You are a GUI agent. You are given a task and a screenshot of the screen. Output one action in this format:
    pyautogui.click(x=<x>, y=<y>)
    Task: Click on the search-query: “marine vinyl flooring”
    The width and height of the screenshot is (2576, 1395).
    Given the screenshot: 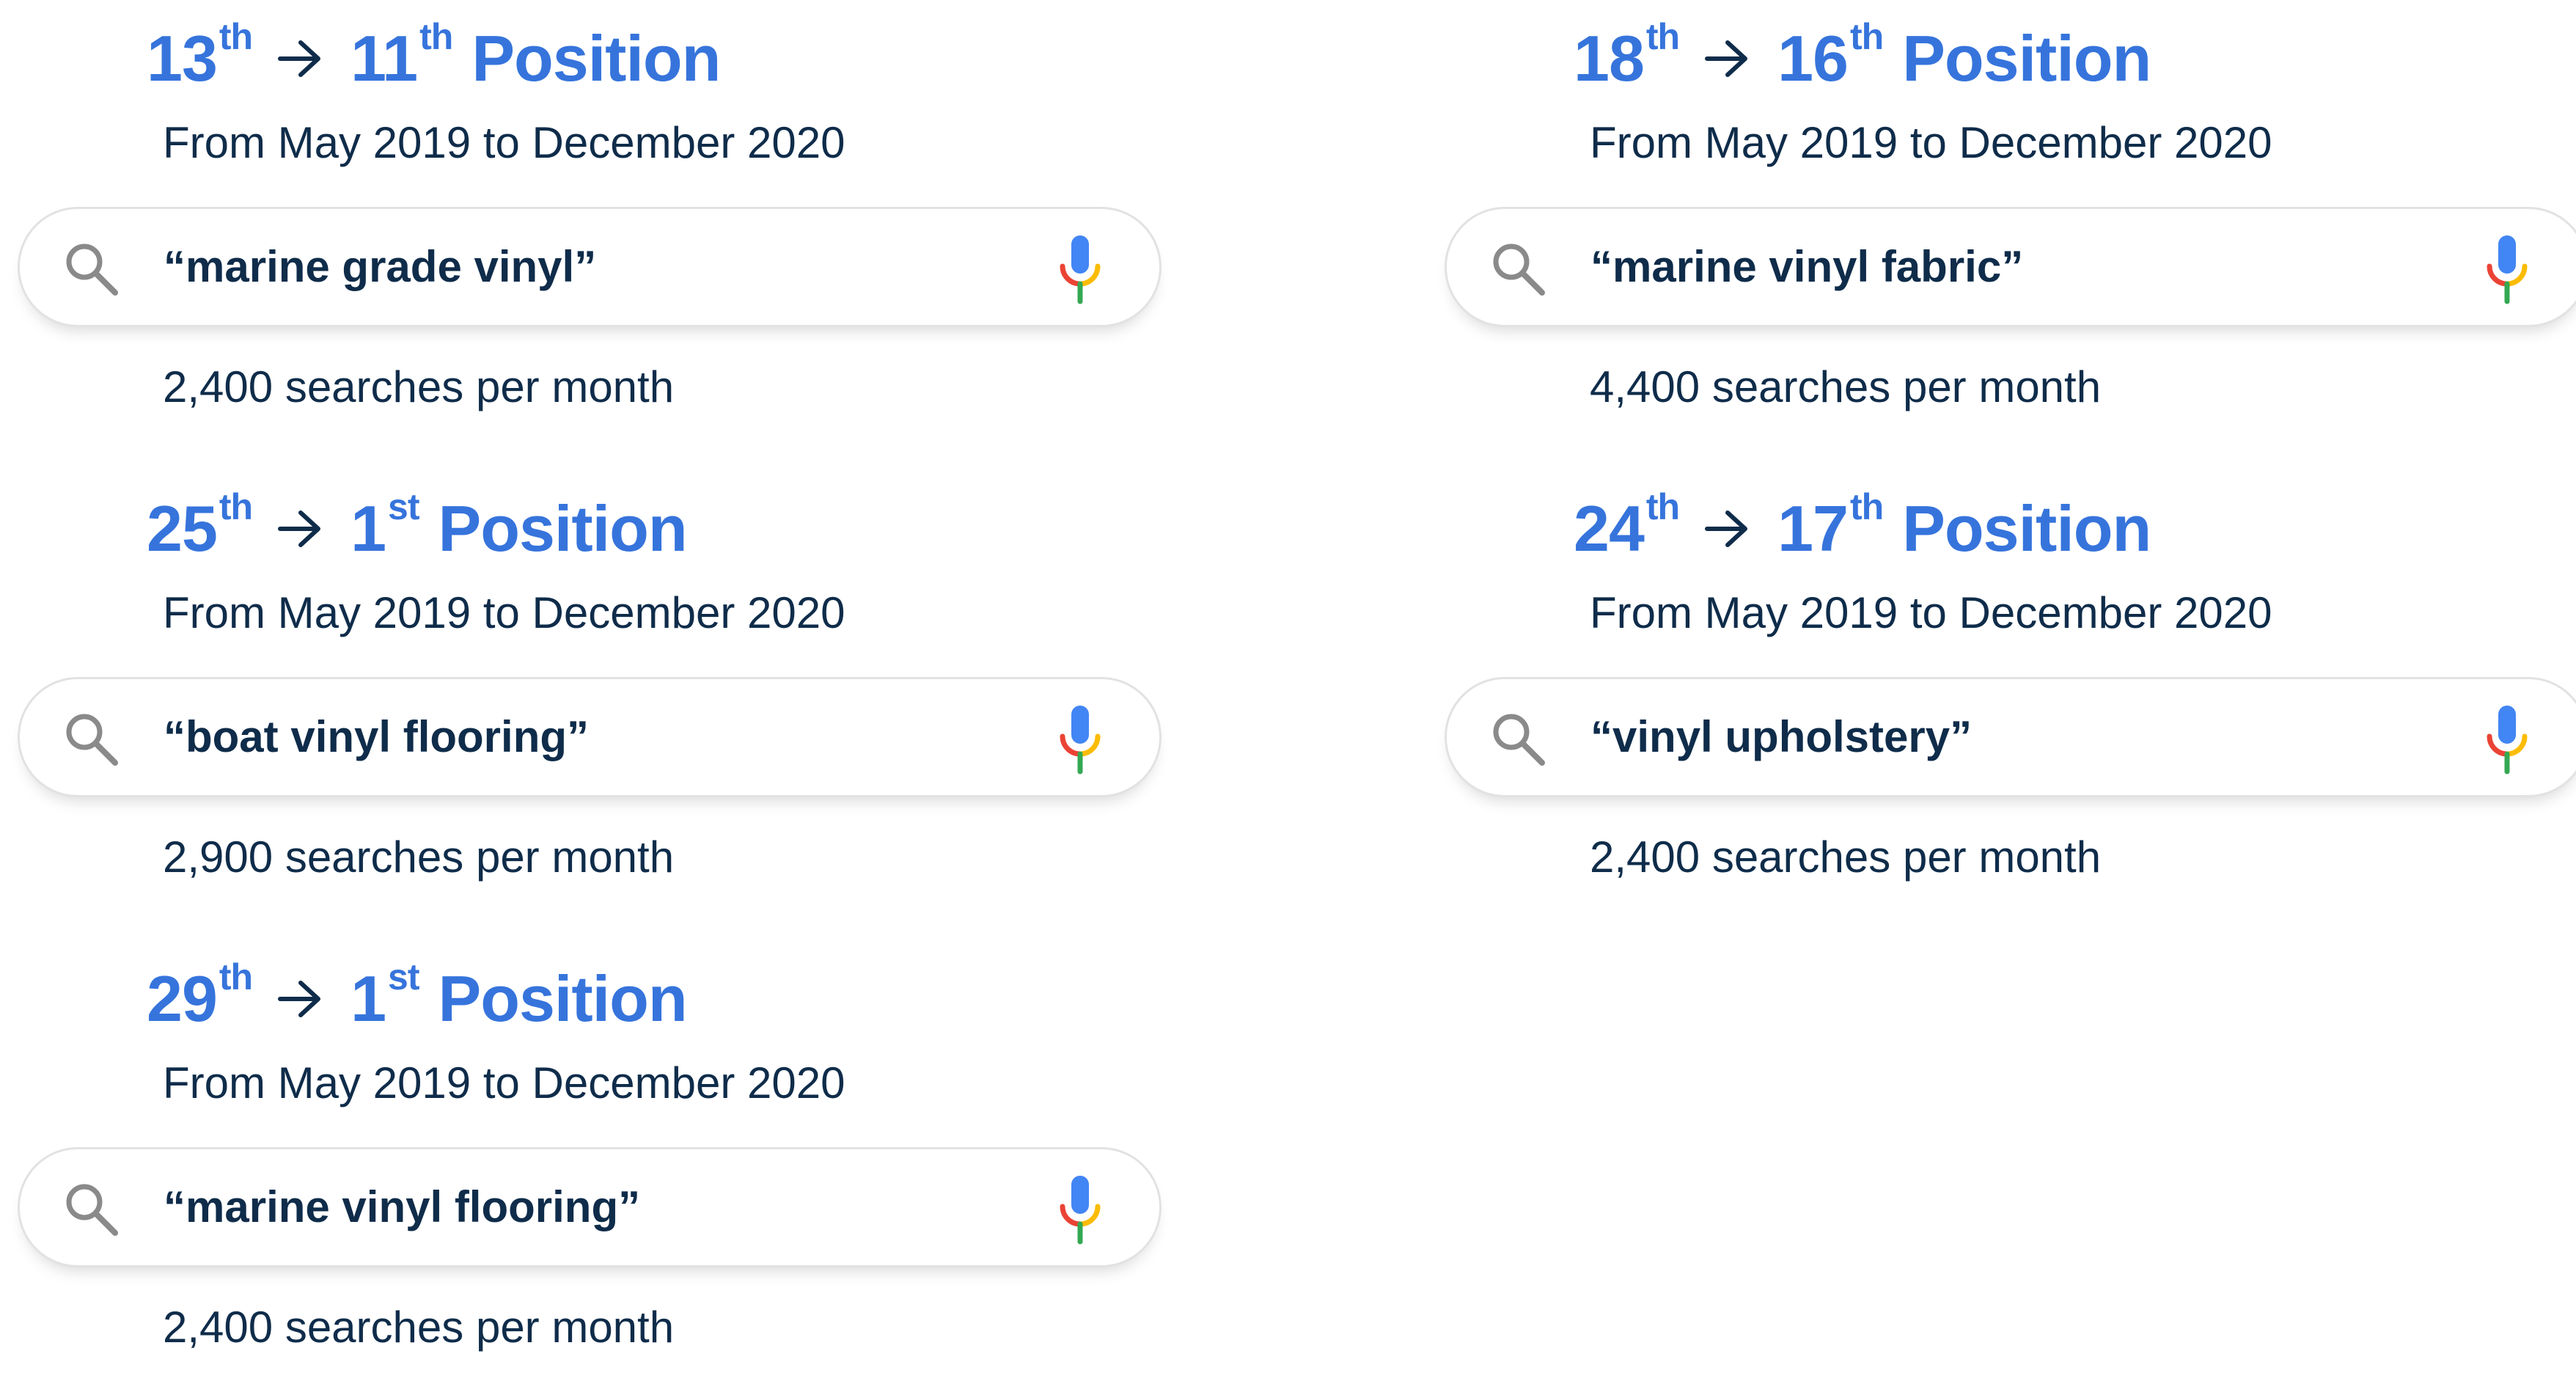 What is the action you would take?
    pyautogui.click(x=402, y=1207)
    